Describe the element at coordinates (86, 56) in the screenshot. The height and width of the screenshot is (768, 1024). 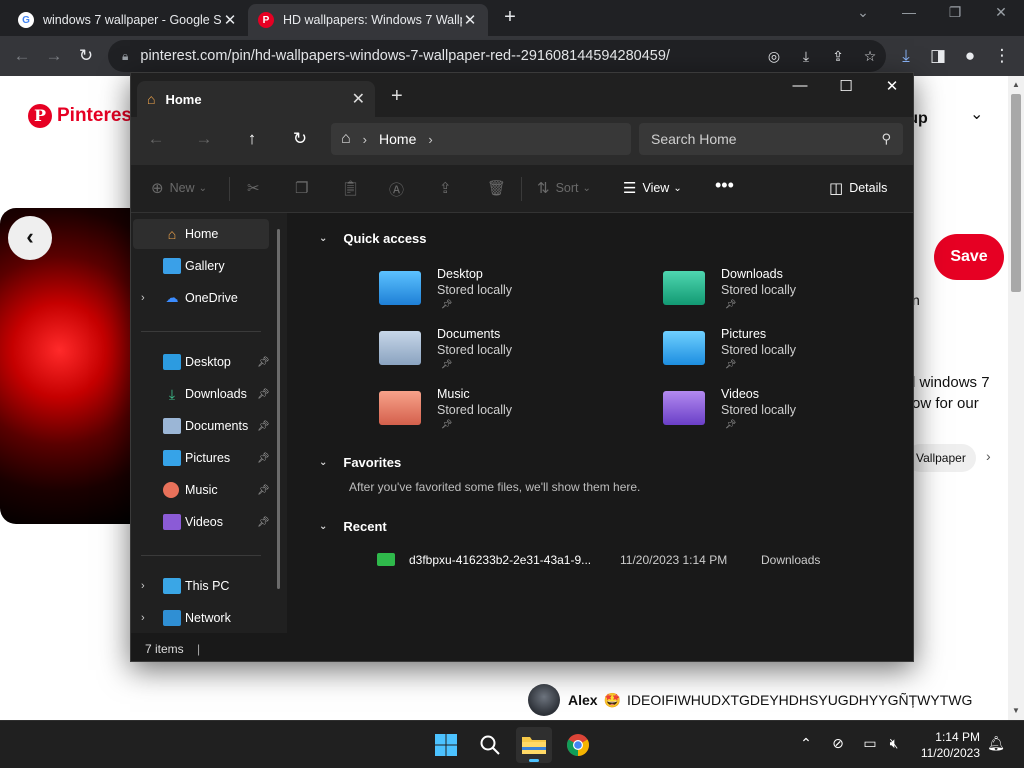
I see `reload-icon: ↻` at that location.